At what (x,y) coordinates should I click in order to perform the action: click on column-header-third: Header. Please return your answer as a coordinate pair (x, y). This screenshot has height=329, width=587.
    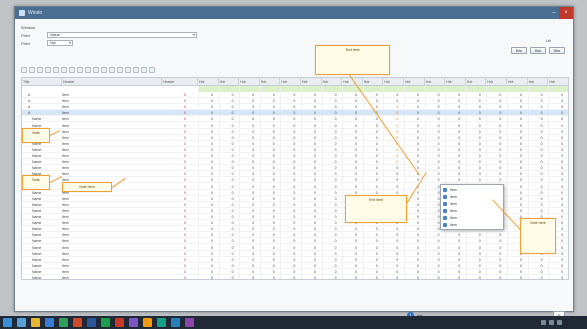
    Looking at the image, I should click on (180, 82).